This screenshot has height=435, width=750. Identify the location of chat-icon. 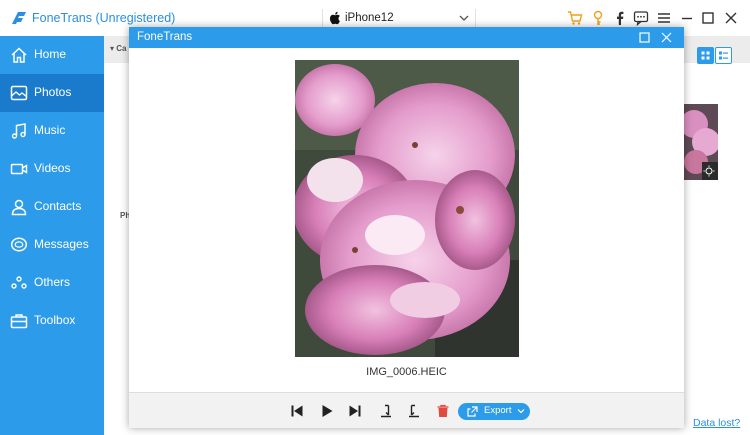
(641, 18).